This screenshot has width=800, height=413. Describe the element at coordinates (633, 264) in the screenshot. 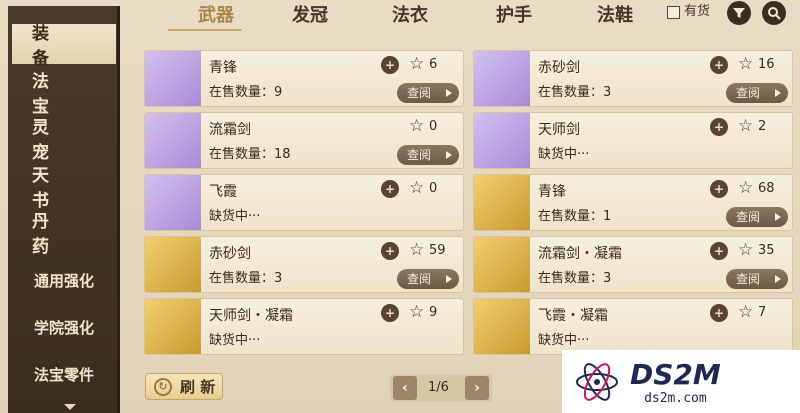

I see `item-card: 流霜剑・凝霜 在售数量：3 + ☆ 35 查阅` at that location.